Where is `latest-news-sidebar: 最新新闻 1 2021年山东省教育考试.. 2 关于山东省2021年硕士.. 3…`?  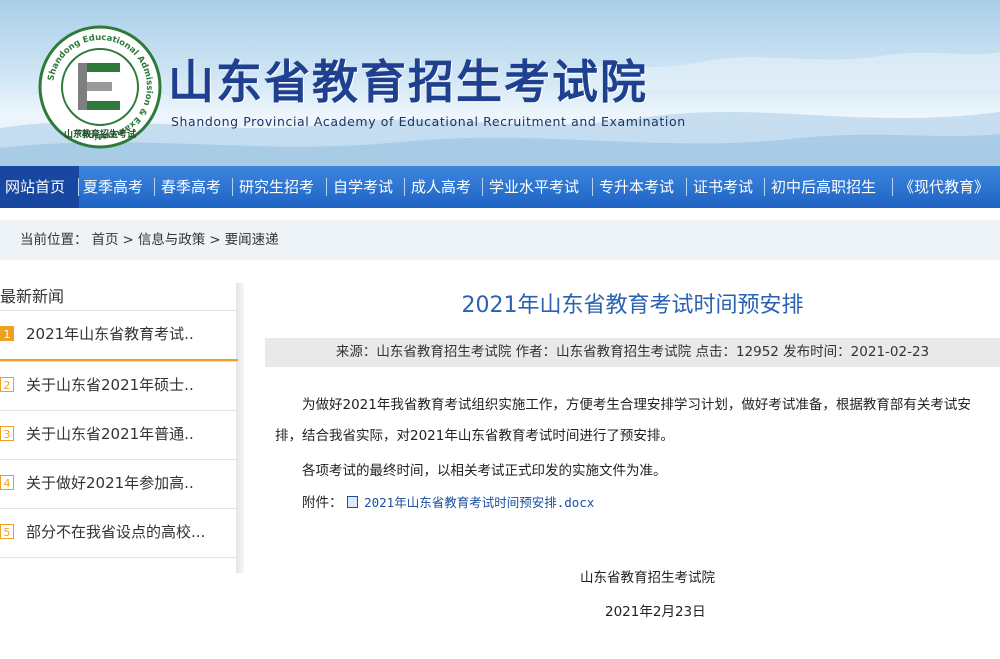
latest-news-sidebar: 最新新闻 1 2021年山东省教育考试.. 2 关于山东省2021年硕士.. 3… is located at coordinates (120, 426).